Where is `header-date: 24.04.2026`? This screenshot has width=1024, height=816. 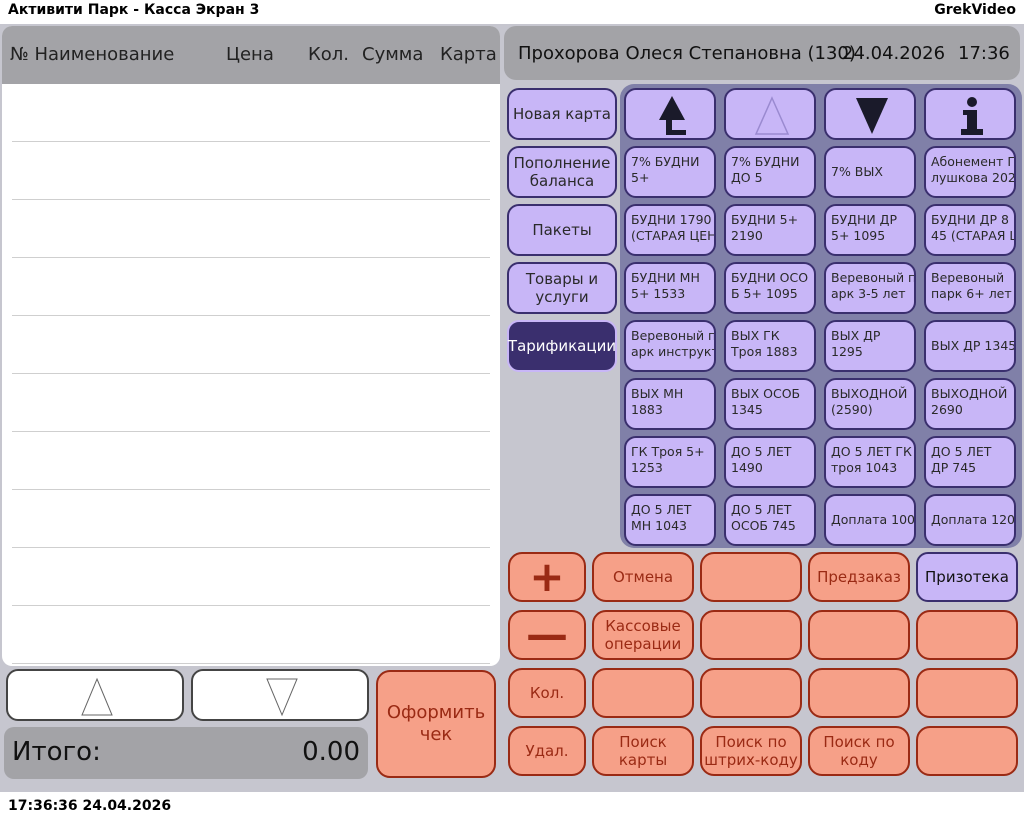
header-date: 24.04.2026 is located at coordinates (894, 53).